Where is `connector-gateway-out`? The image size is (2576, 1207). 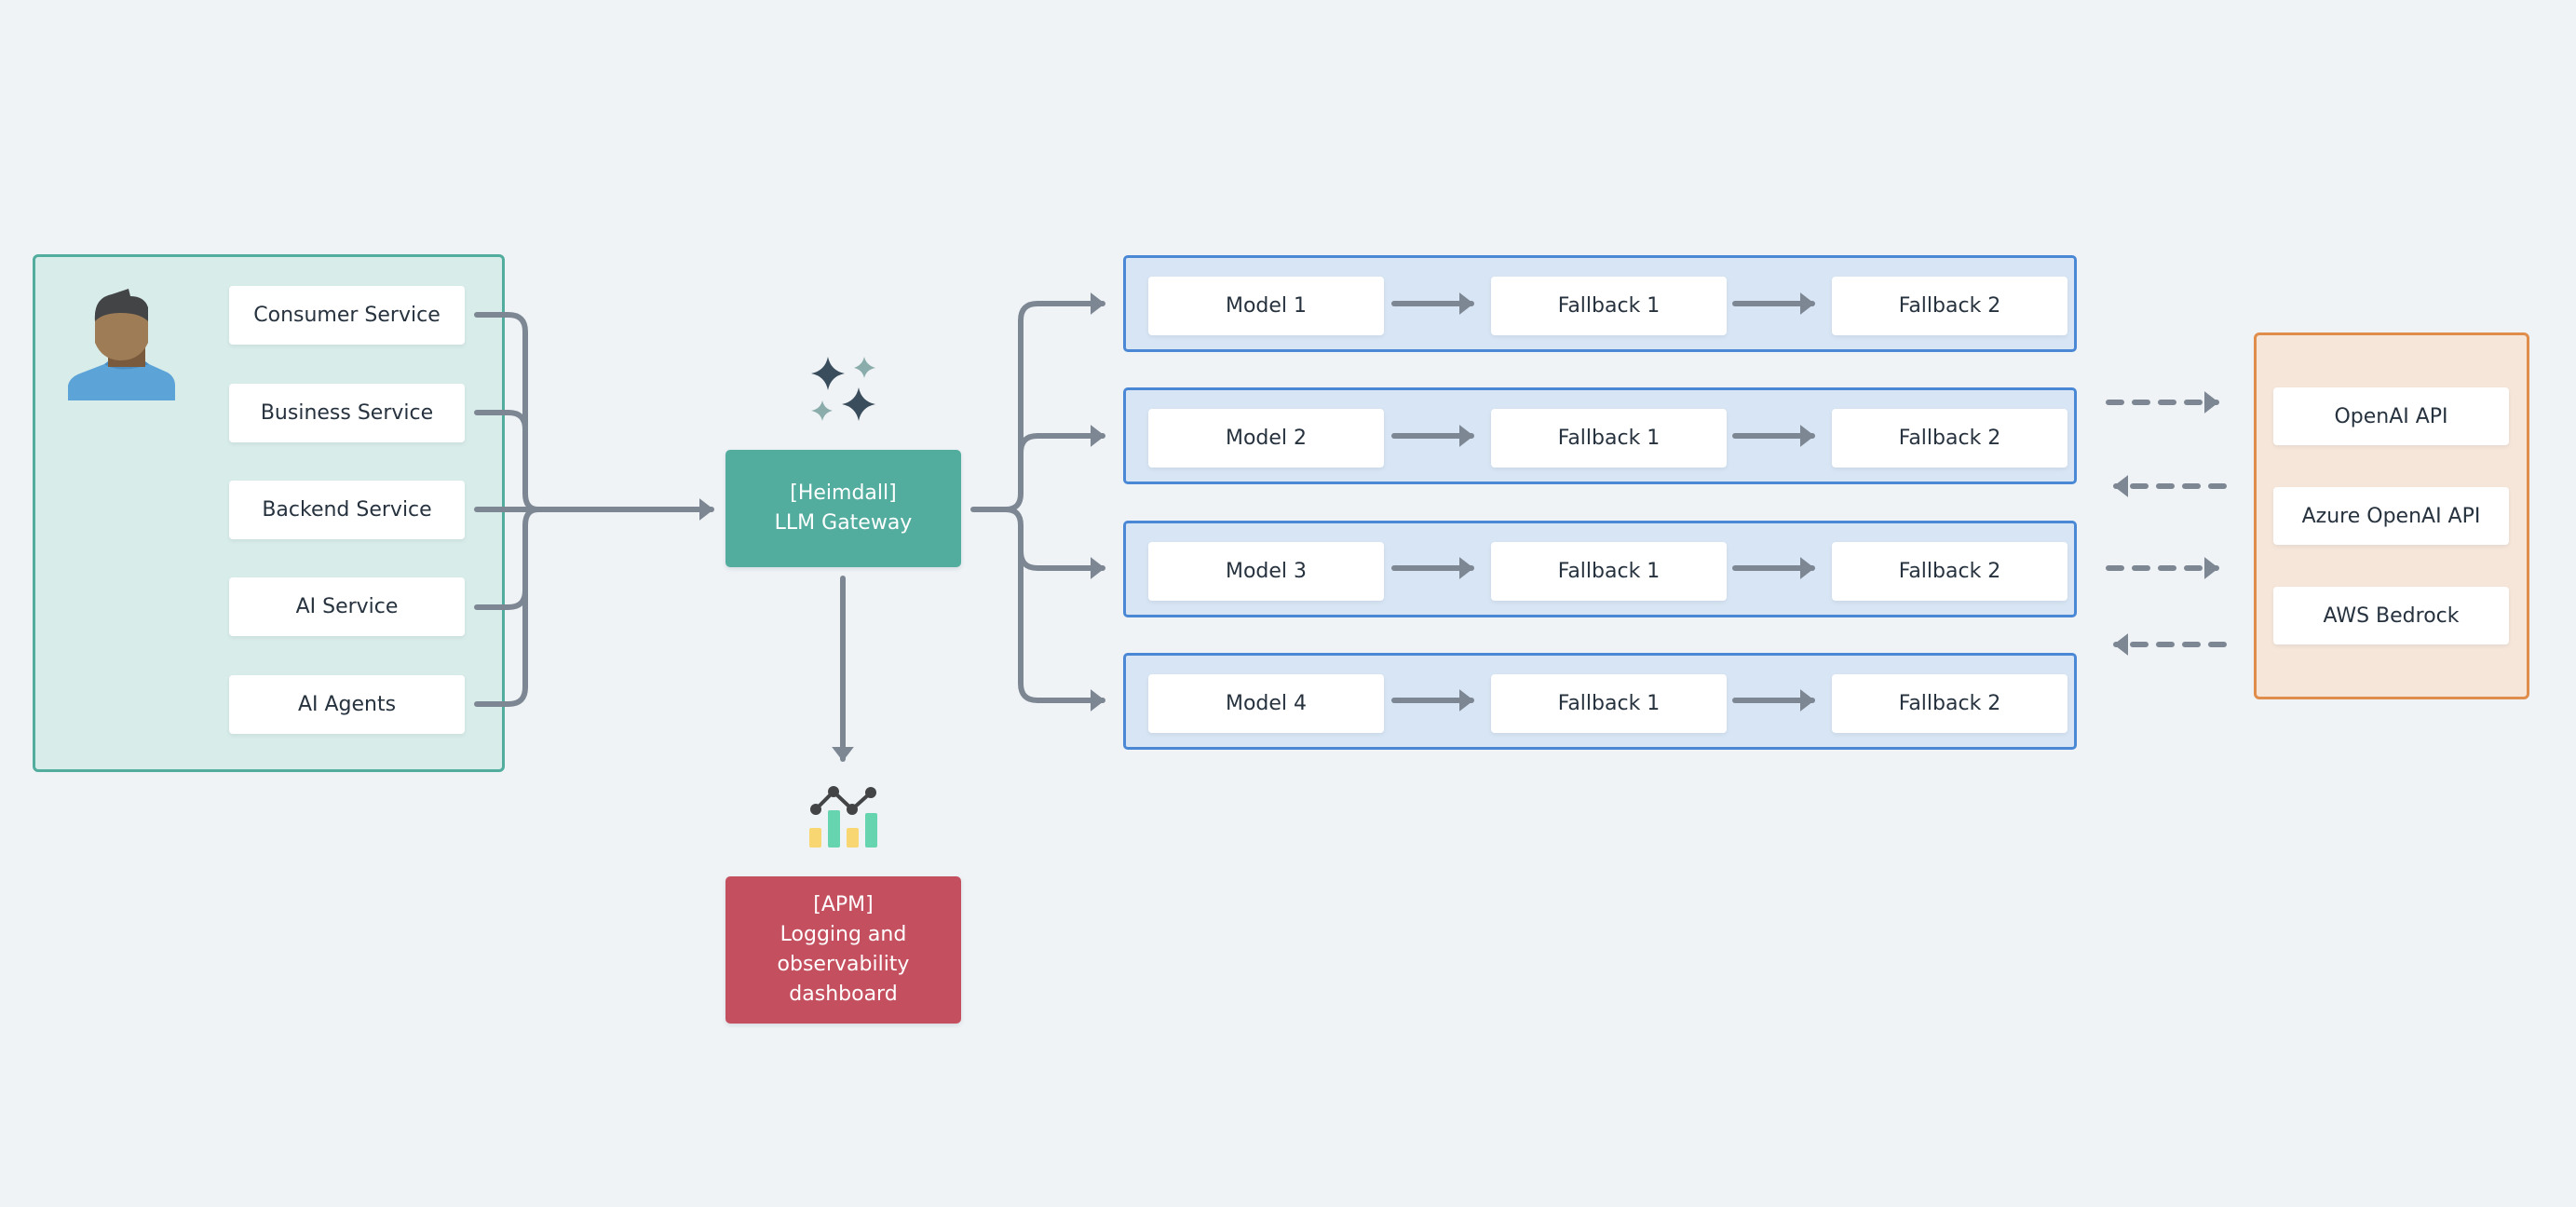 connector-gateway-out is located at coordinates (1037, 402).